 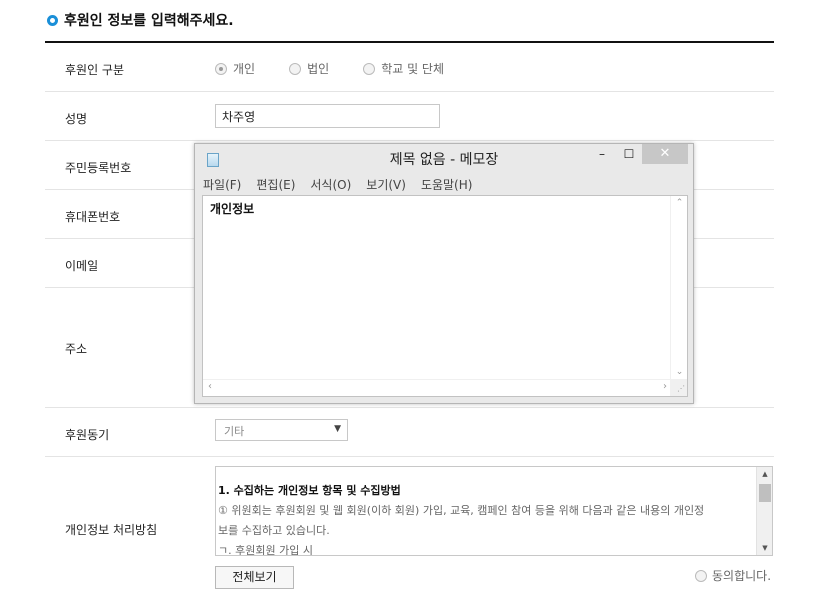 I want to click on scroll-up-arrow-icon: ▲, so click(x=764, y=474).